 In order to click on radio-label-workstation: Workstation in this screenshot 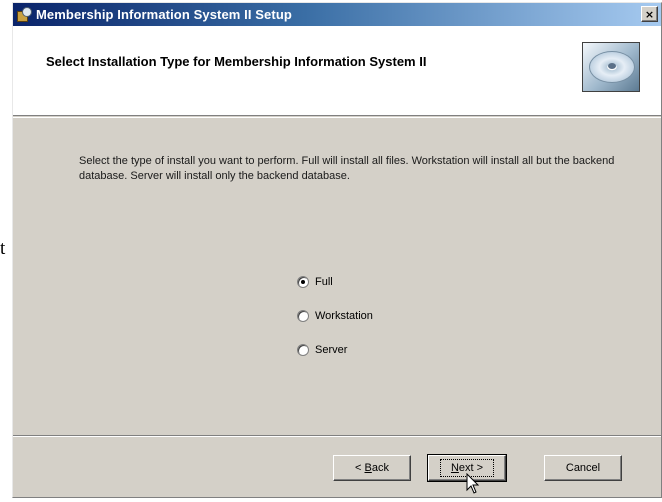, I will do `click(344, 316)`.